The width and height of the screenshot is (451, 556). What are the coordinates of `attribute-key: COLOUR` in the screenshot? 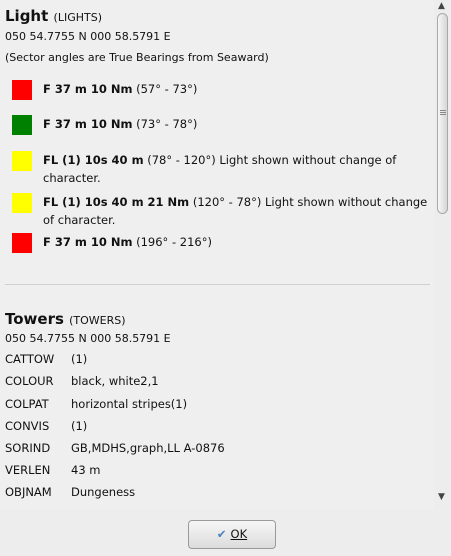 It's located at (29, 381).